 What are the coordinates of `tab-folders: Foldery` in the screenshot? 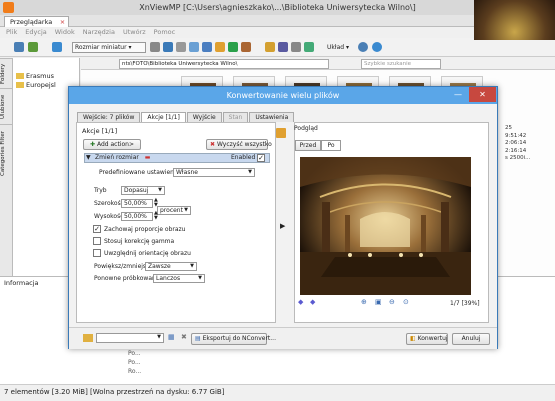 It's located at (6, 73).